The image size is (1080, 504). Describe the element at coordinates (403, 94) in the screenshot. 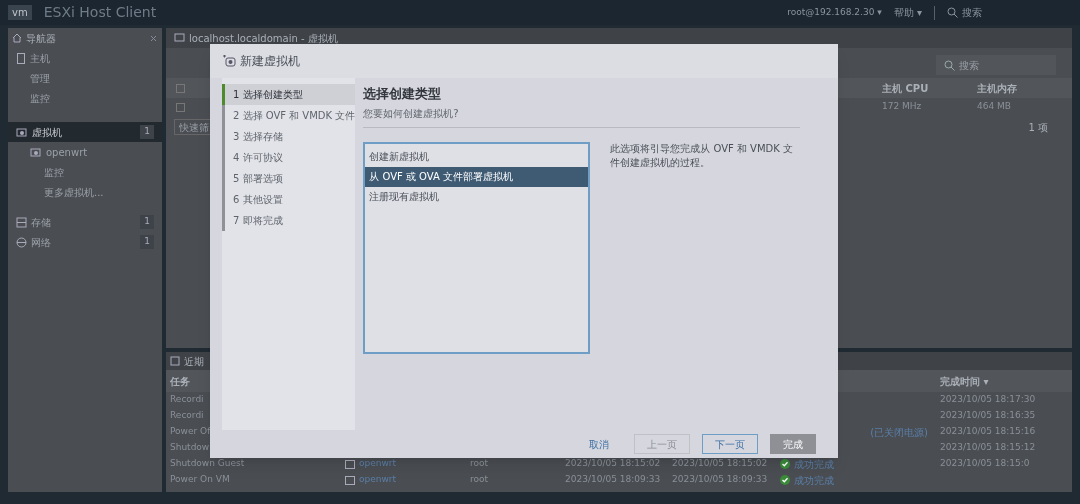

I see `step-heading: 选择创建类型` at that location.